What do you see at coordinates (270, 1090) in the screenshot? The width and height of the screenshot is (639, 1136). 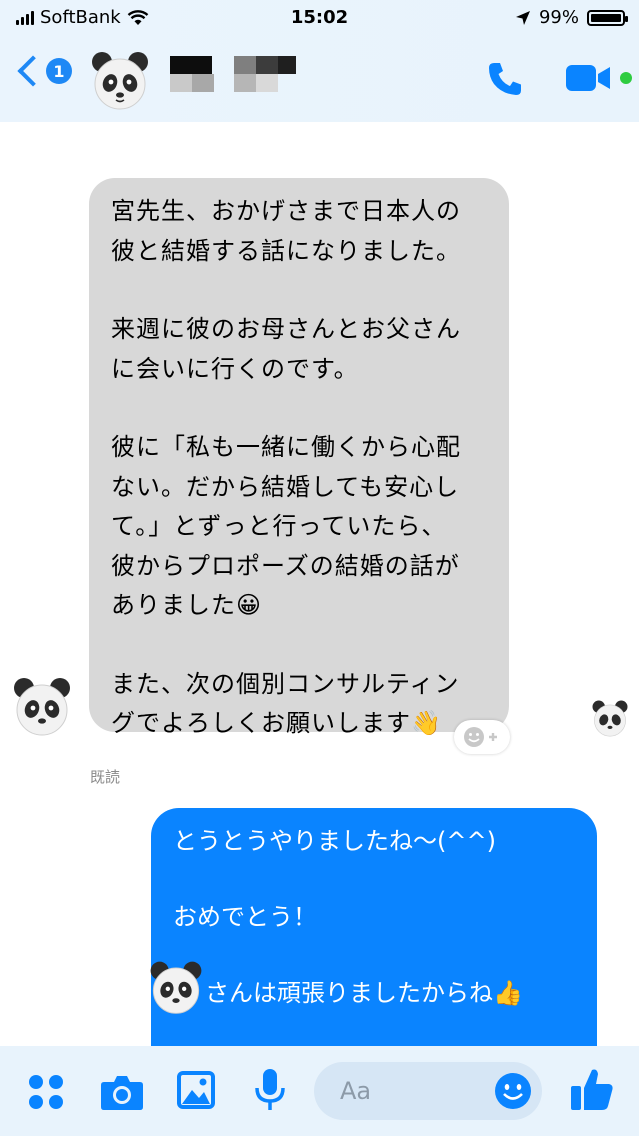 I see `microphone-icon` at bounding box center [270, 1090].